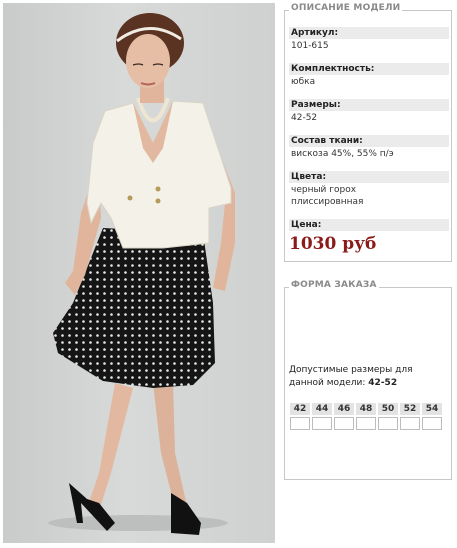  What do you see at coordinates (304, 118) in the screenshot?
I see `sizes-value: 42-52` at bounding box center [304, 118].